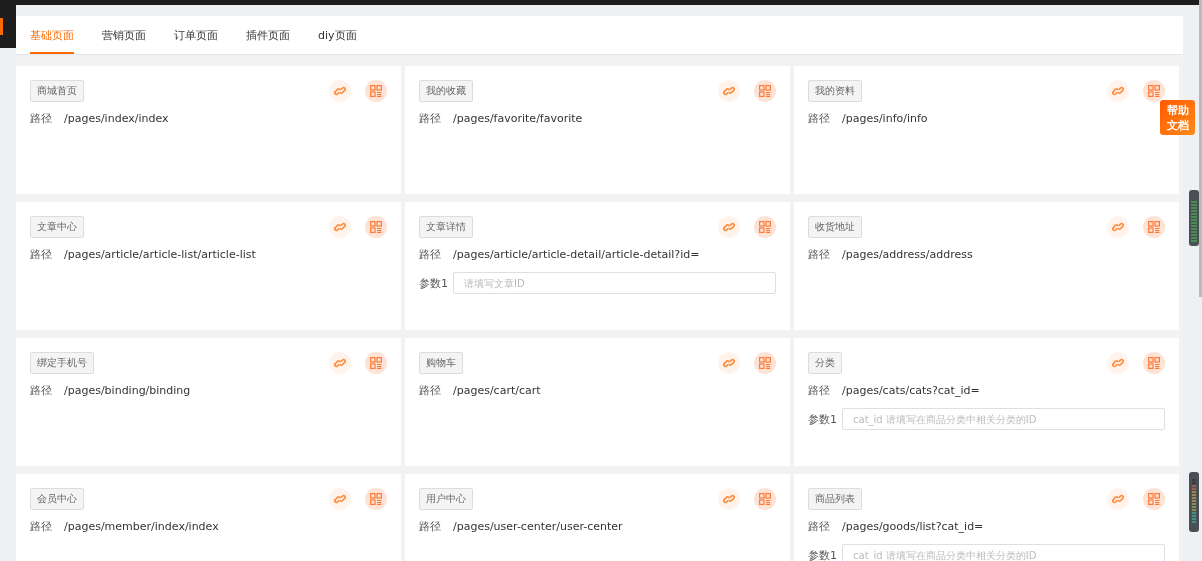 This screenshot has height=561, width=1202. What do you see at coordinates (835, 227) in the screenshot?
I see `page-tag: 收货地址` at bounding box center [835, 227].